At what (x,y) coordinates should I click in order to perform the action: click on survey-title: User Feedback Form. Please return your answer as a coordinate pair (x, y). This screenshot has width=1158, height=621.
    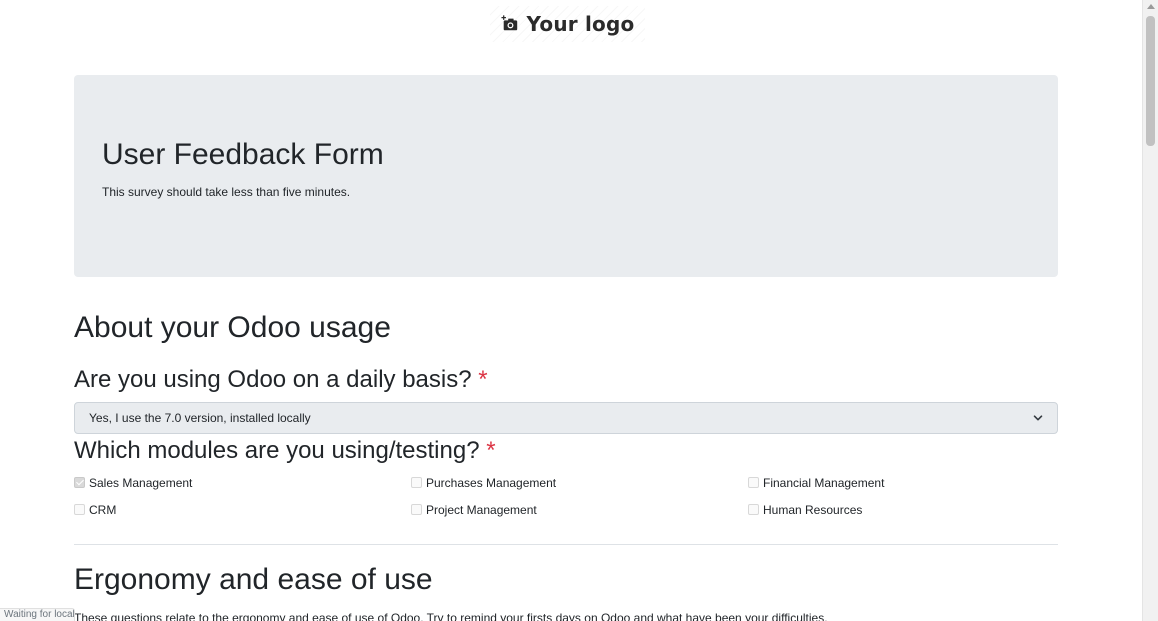
    Looking at the image, I should click on (243, 154).